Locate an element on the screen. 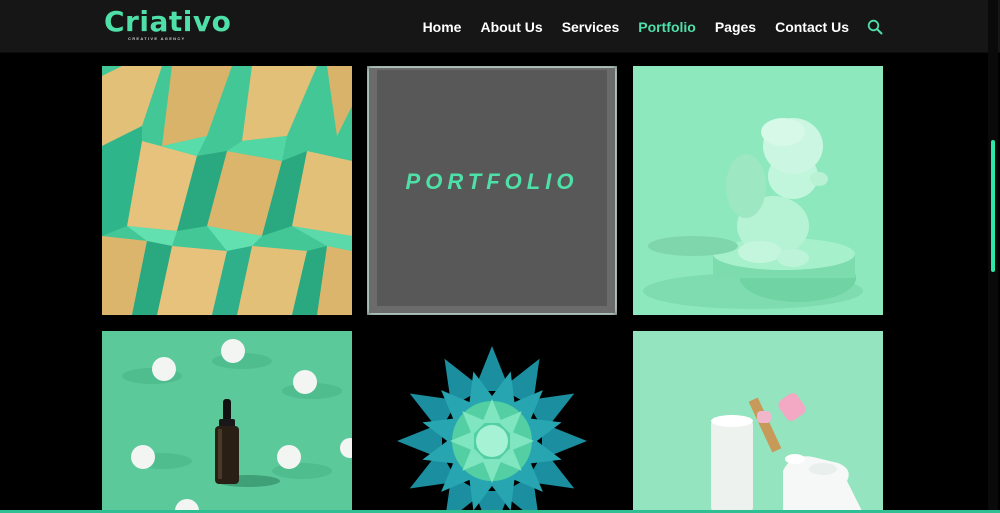 Image resolution: width=1000 pixels, height=513 pixels. portfolio-item-origami is located at coordinates (227, 190).